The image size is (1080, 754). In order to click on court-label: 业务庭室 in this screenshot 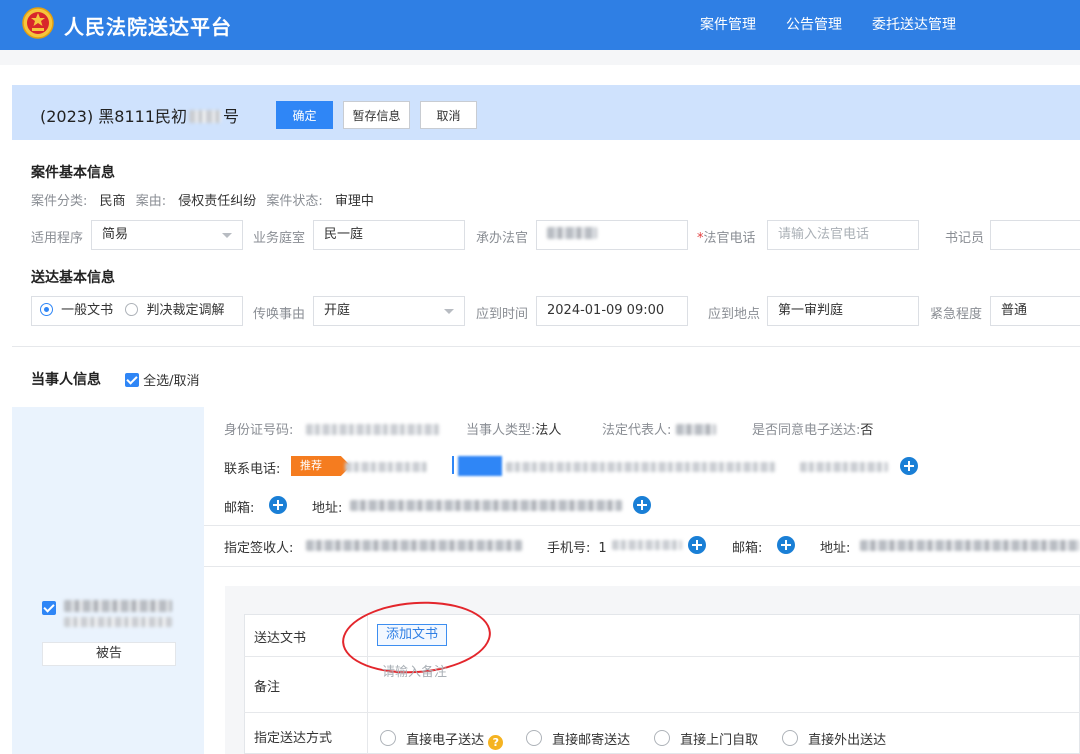, I will do `click(279, 238)`.